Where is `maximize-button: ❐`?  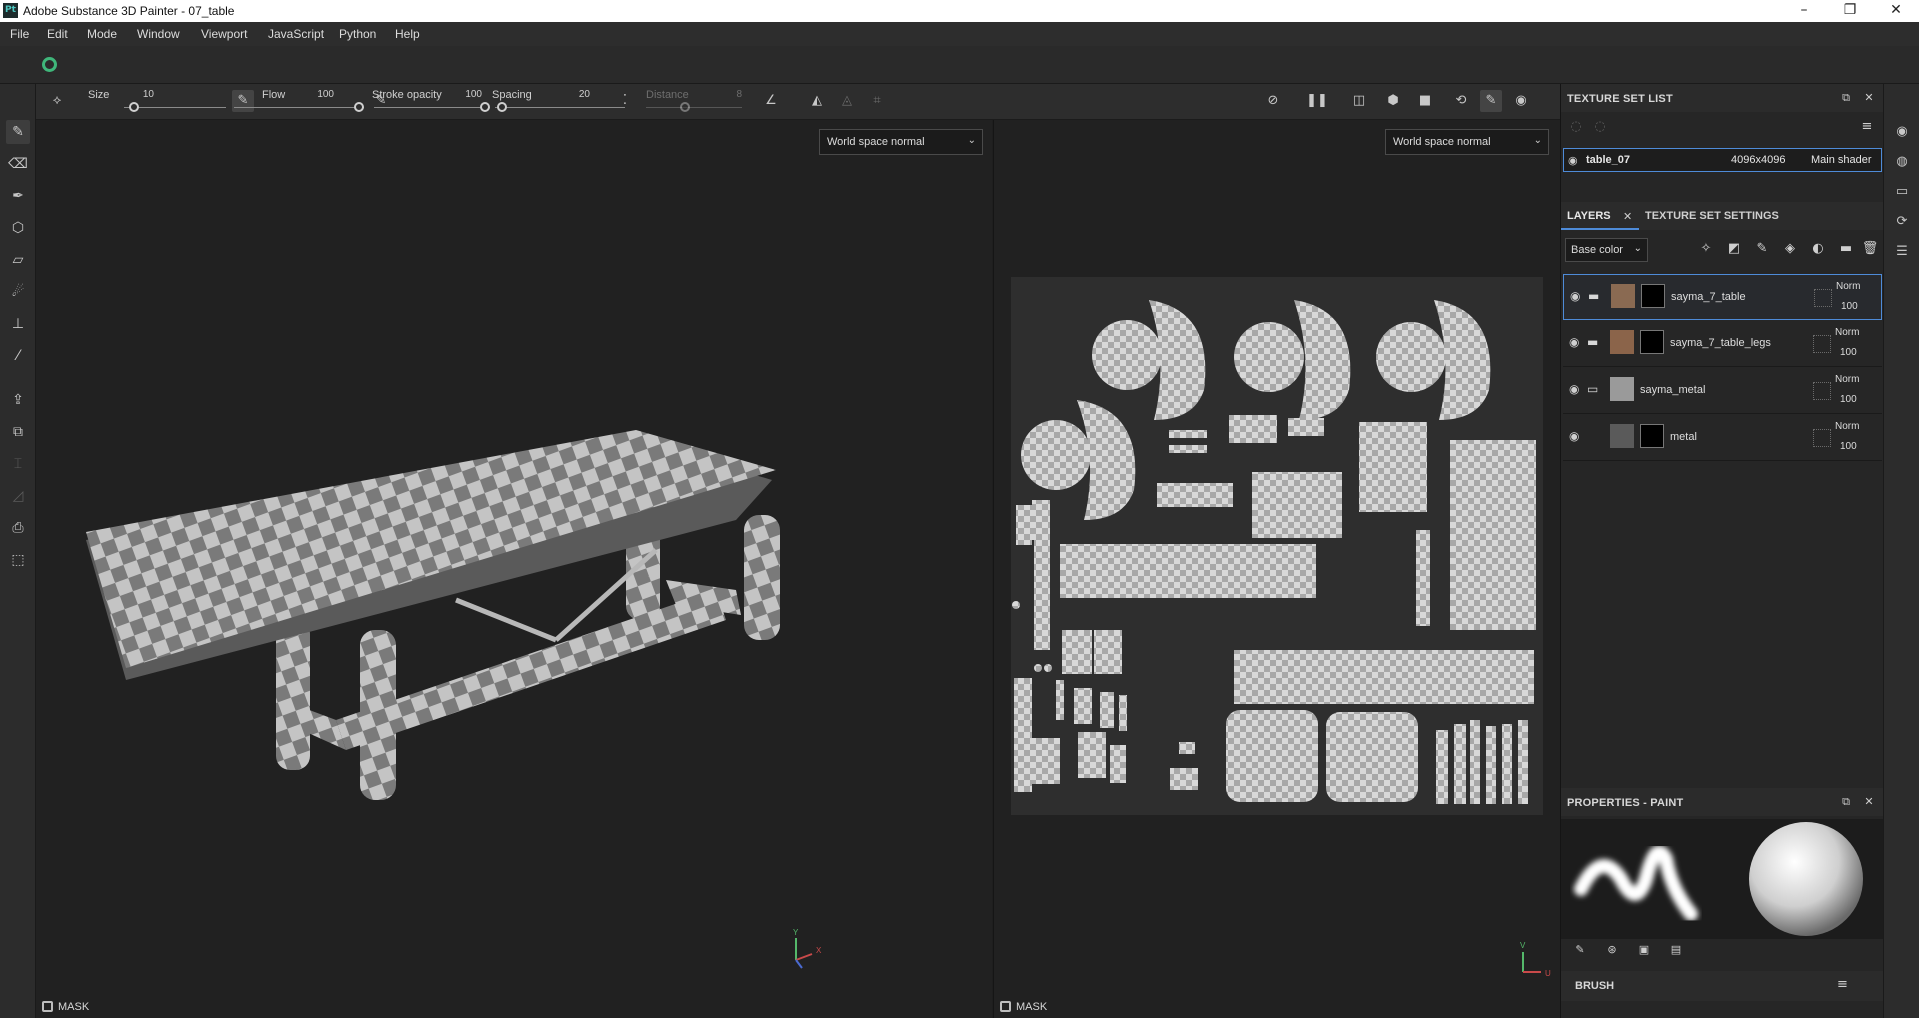
maximize-button: ❐ is located at coordinates (1850, 11).